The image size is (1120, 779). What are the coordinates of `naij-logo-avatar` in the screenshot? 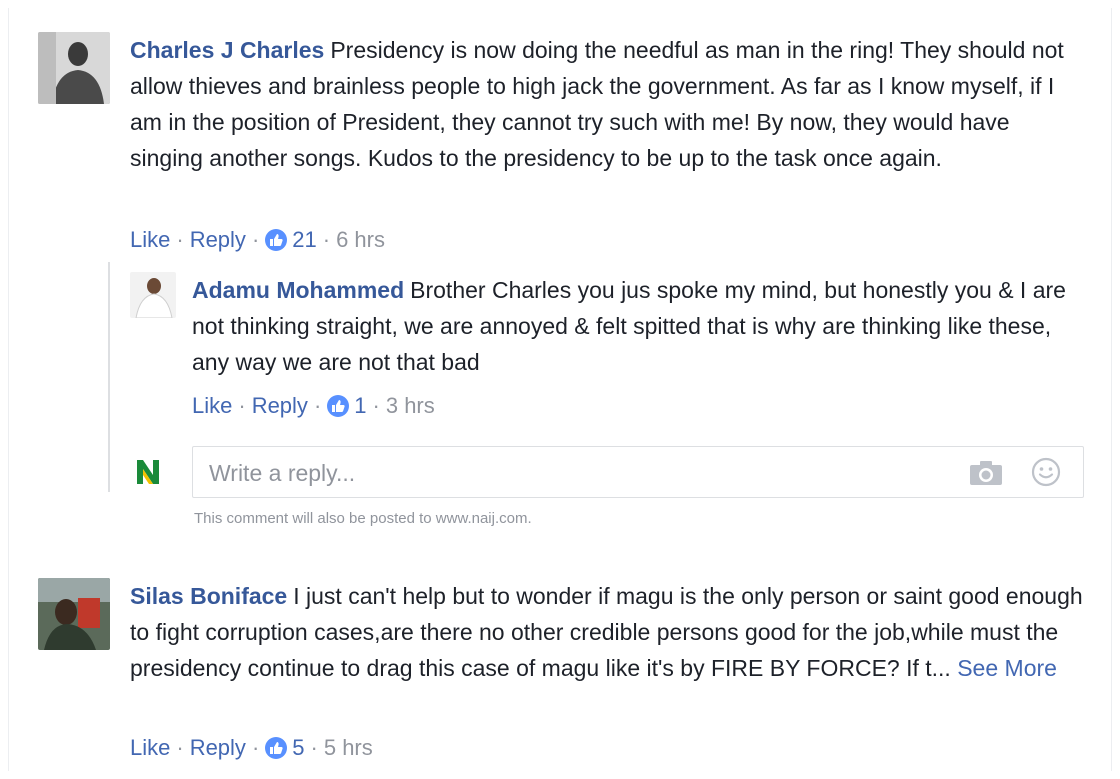 It's located at (148, 472).